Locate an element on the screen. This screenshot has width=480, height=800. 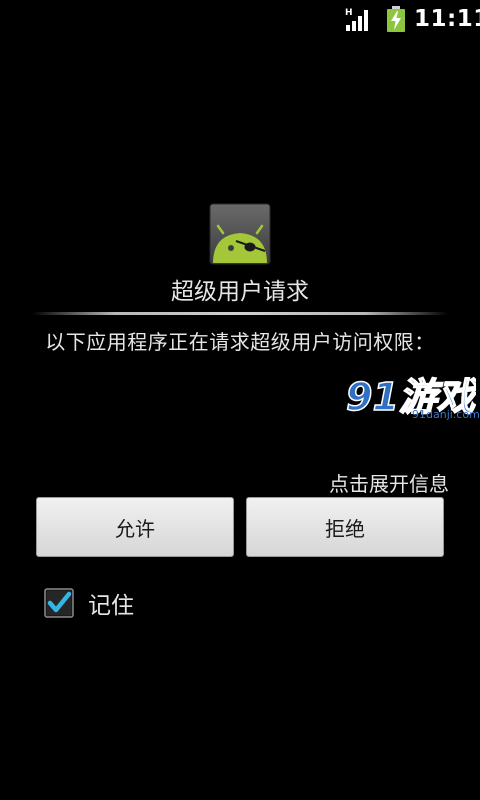
superuser-app-icon is located at coordinates (240, 234).